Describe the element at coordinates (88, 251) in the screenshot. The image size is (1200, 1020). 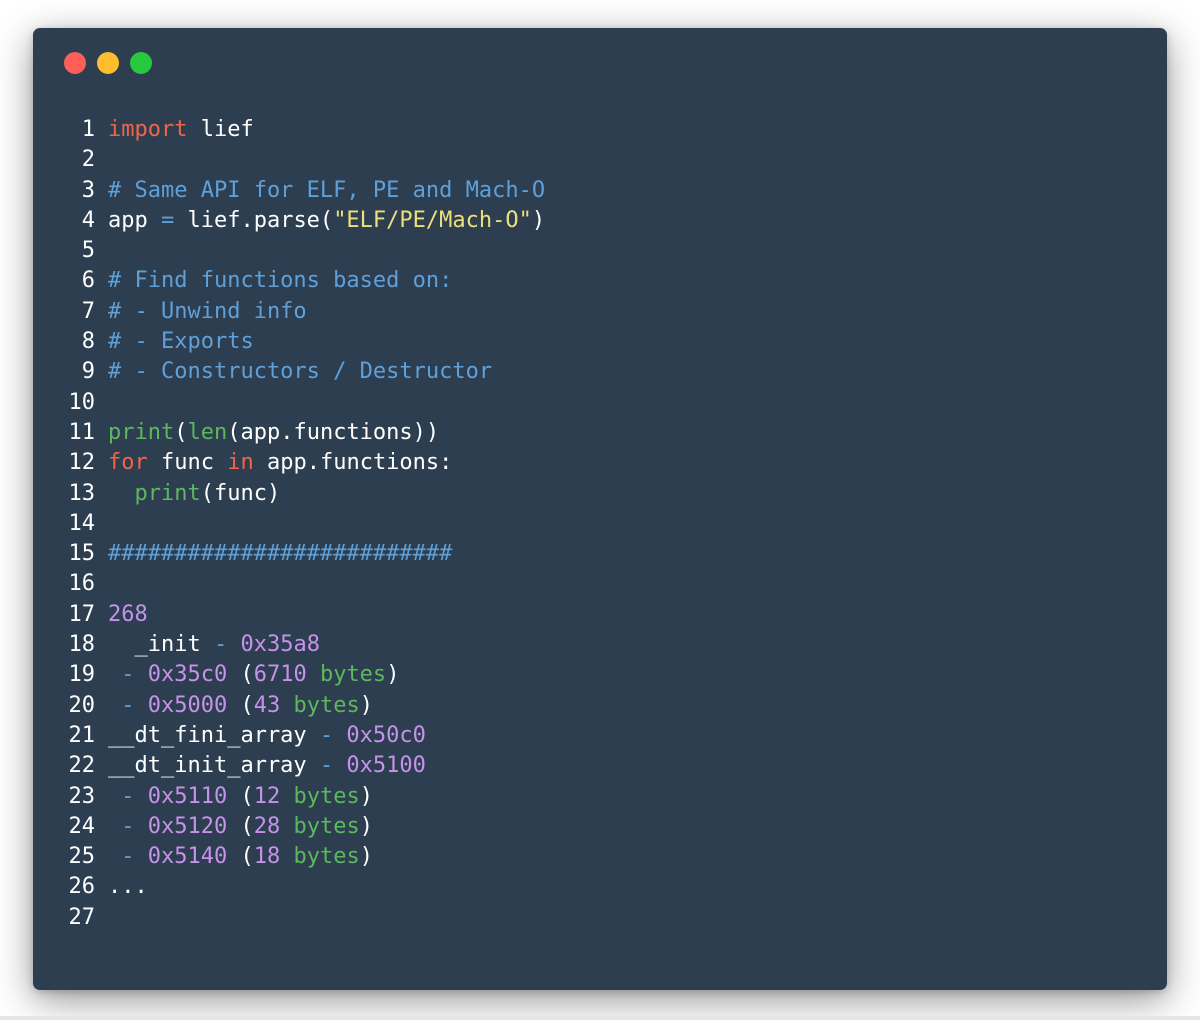
I see `line-number: 5` at that location.